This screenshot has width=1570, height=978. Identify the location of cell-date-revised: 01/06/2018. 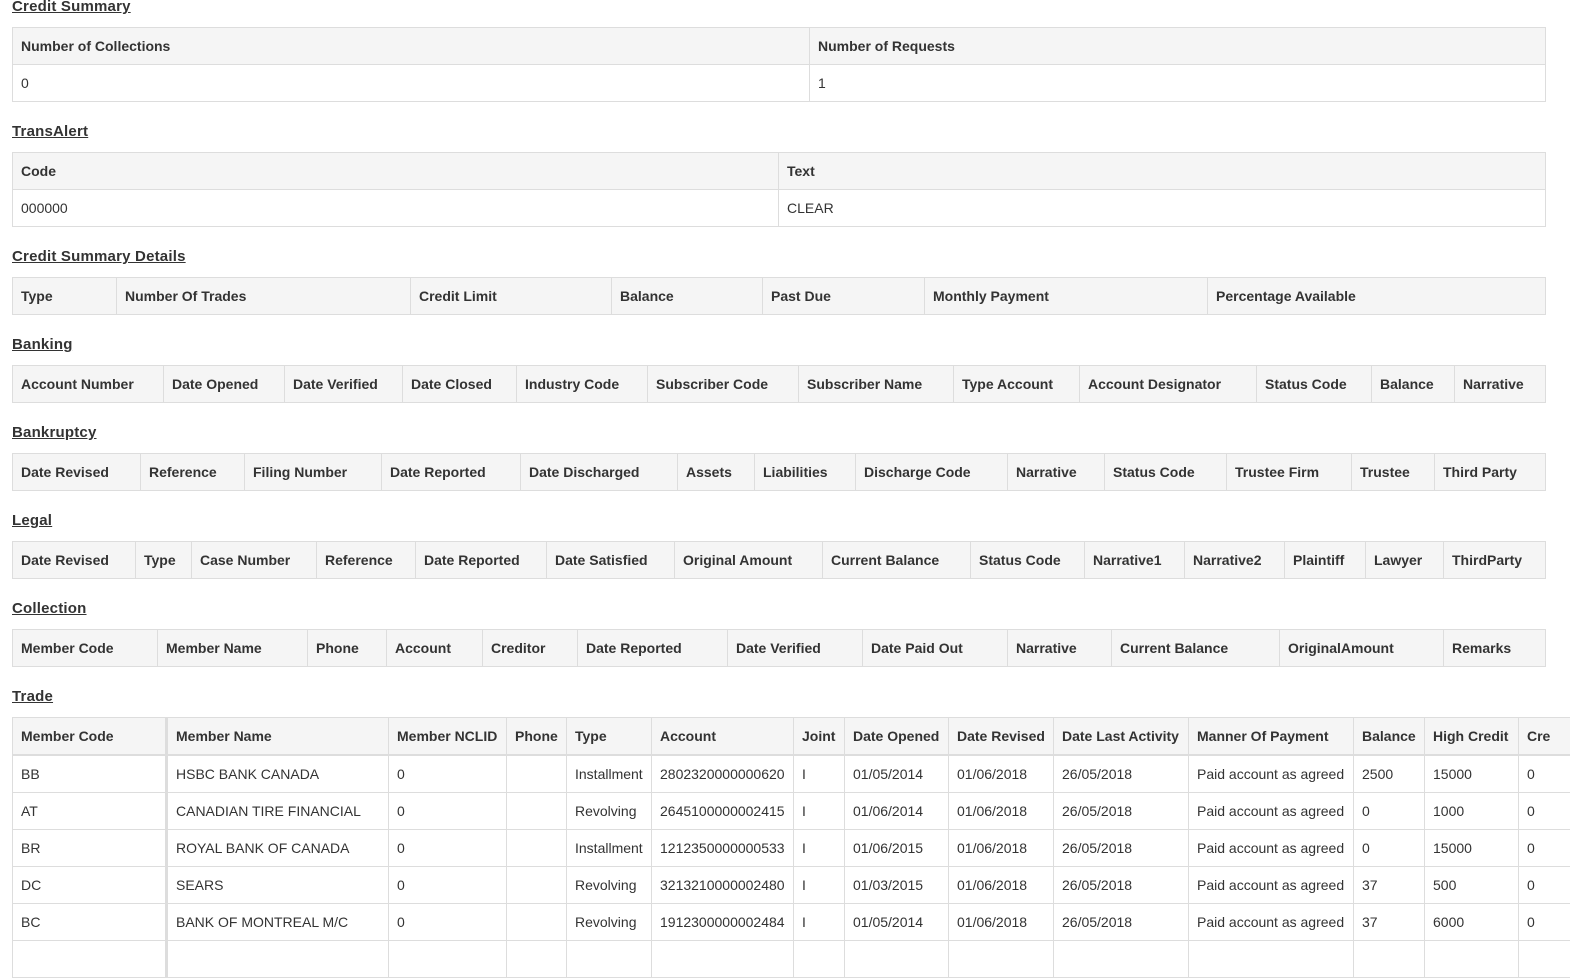
(1001, 885).